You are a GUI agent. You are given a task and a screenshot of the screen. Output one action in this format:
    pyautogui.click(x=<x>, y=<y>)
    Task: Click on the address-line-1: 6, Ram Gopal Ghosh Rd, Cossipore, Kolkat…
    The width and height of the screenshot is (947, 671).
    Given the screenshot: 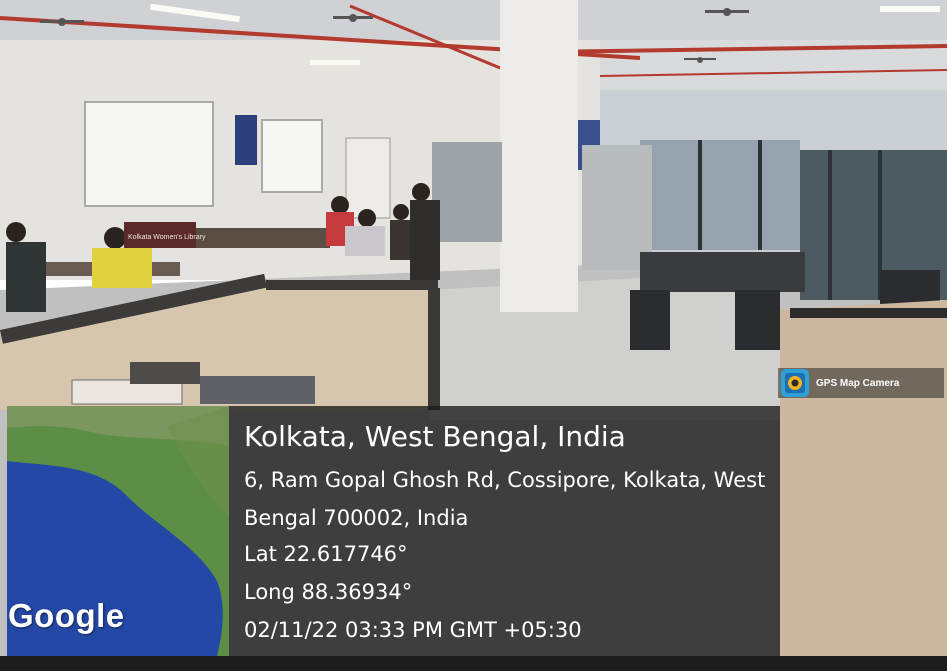 What is the action you would take?
    pyautogui.click(x=505, y=480)
    